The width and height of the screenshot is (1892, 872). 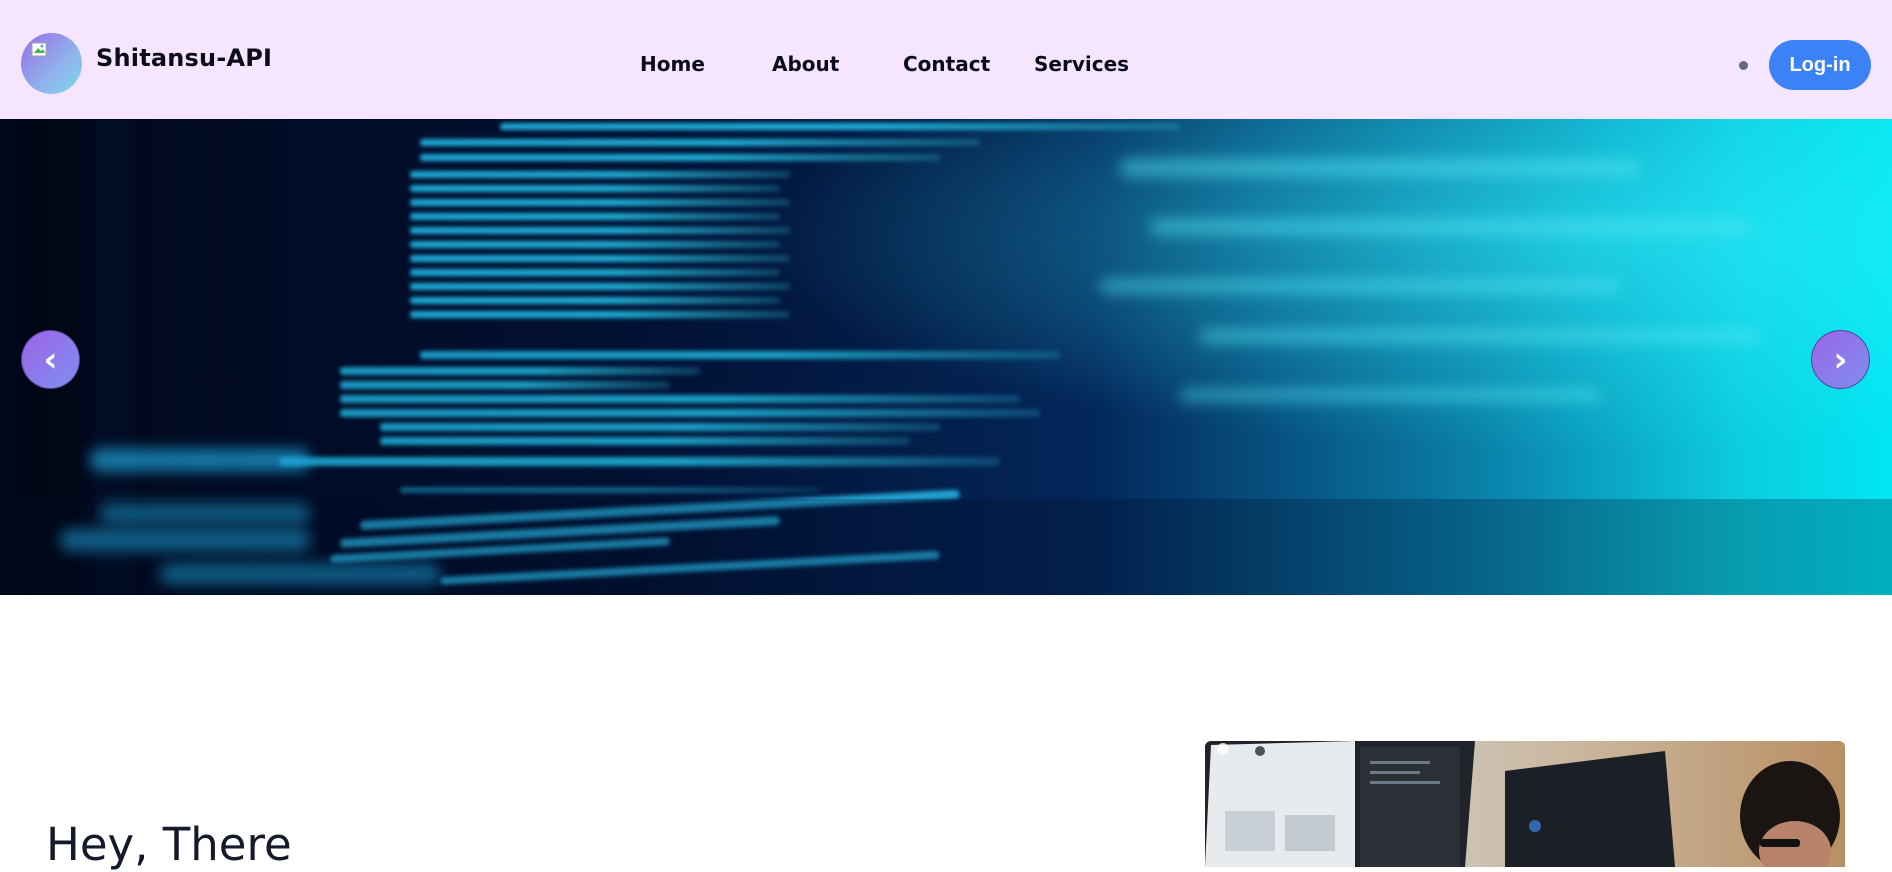 I want to click on nav-contact: Contact, so click(x=946, y=64).